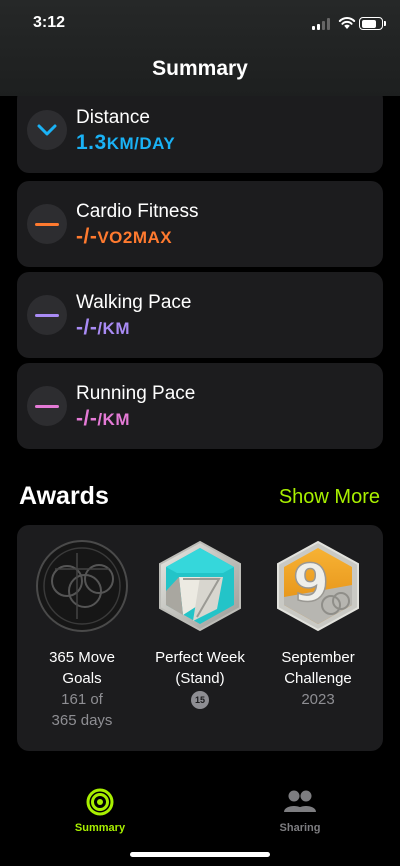 The height and width of the screenshot is (866, 400). Describe the element at coordinates (200, 700) in the screenshot. I see `award-count-badge: 15` at that location.